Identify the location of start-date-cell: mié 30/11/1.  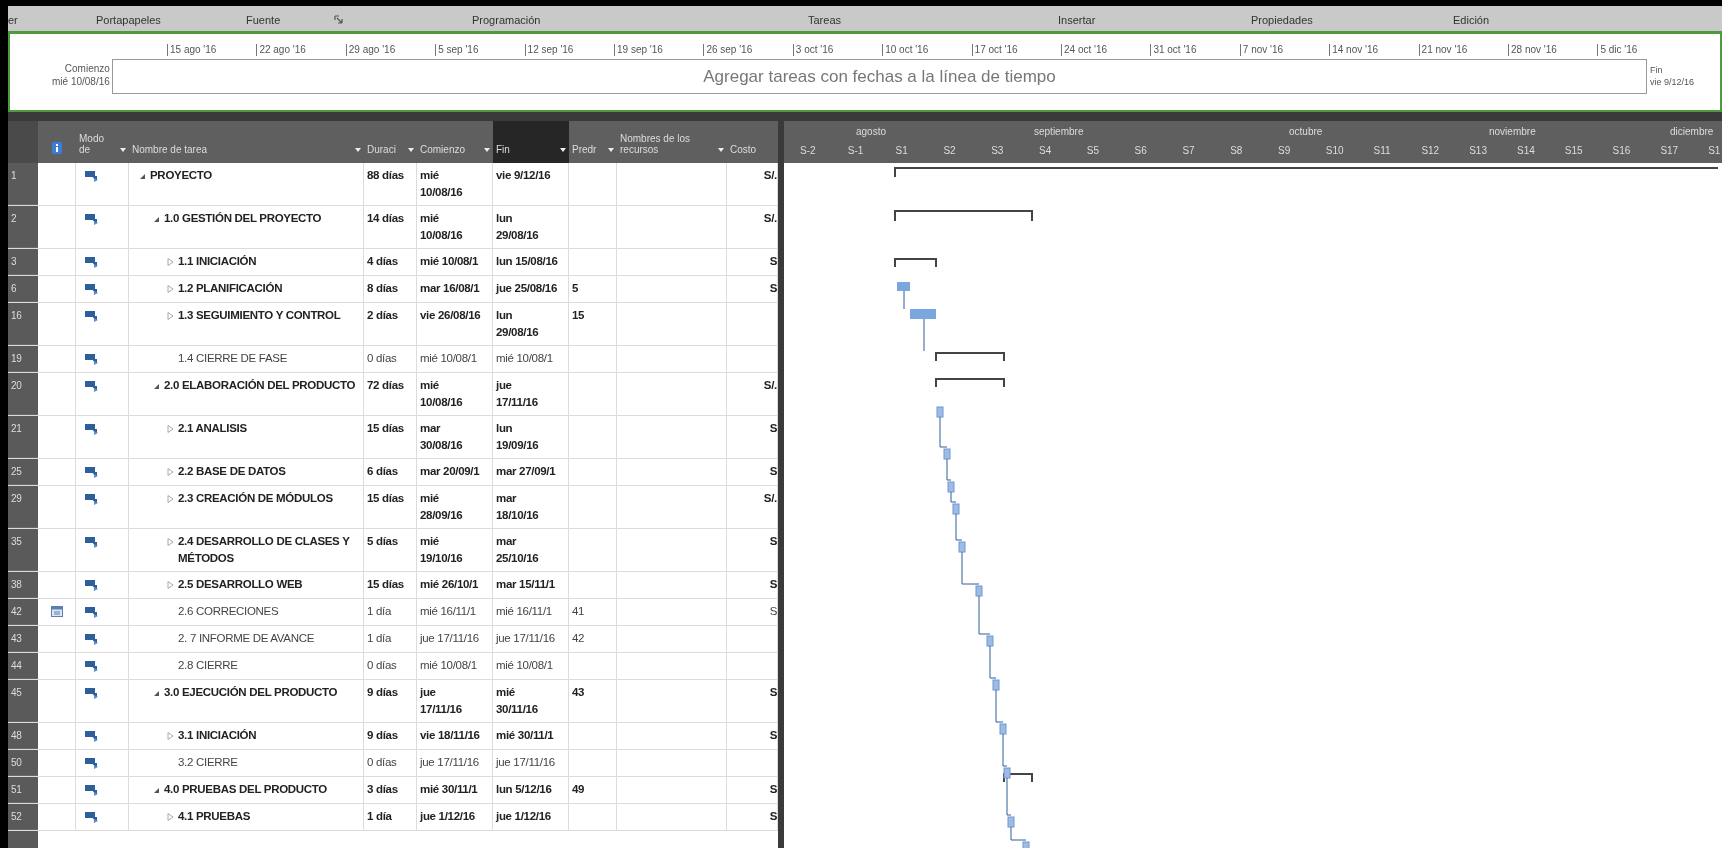
(449, 789).